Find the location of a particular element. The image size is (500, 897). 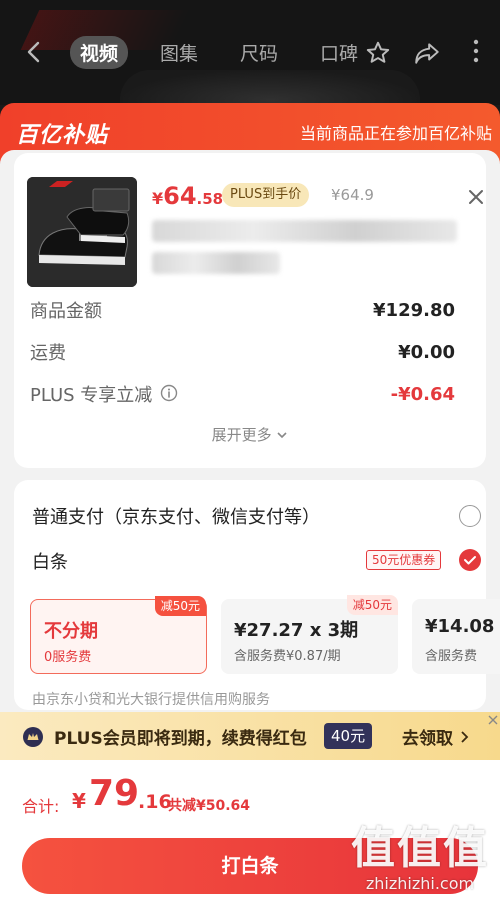

expand-more-button: 展开更多 is located at coordinates (250, 434).